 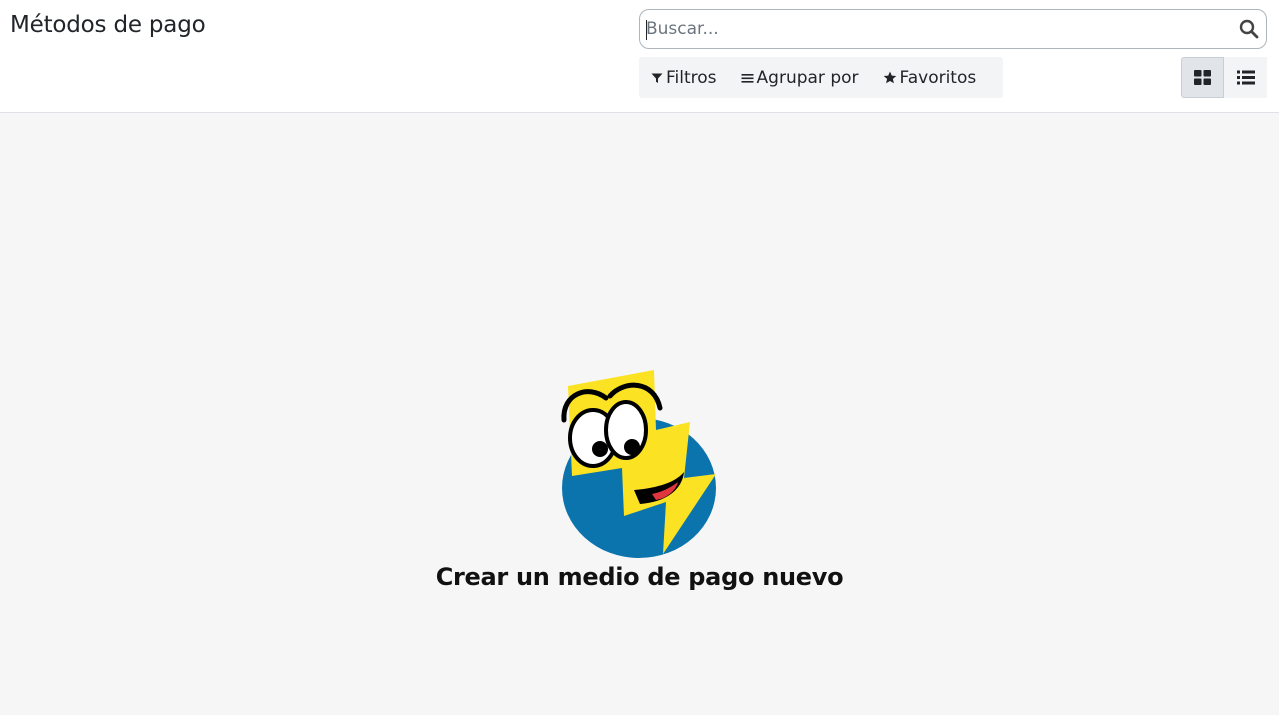 I want to click on group-by-button: Agrupar por, so click(x=800, y=77).